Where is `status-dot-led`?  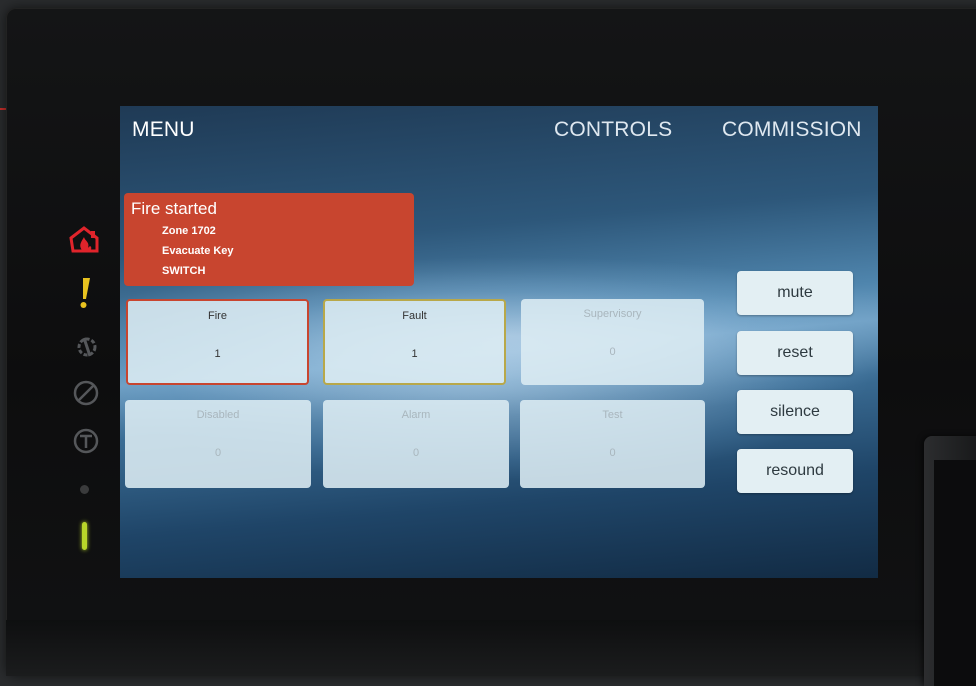 status-dot-led is located at coordinates (84, 489).